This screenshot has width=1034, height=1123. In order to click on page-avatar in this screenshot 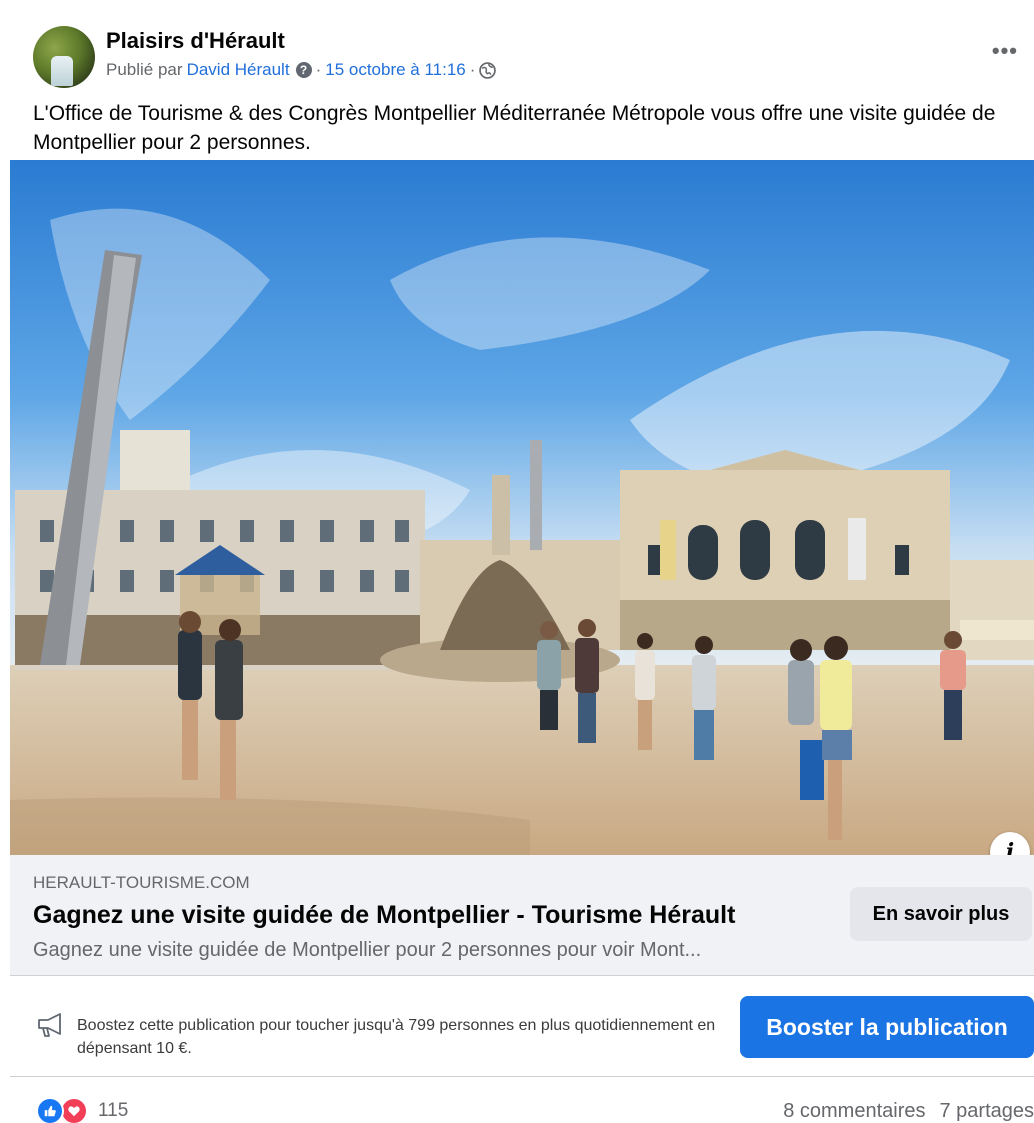, I will do `click(64, 57)`.